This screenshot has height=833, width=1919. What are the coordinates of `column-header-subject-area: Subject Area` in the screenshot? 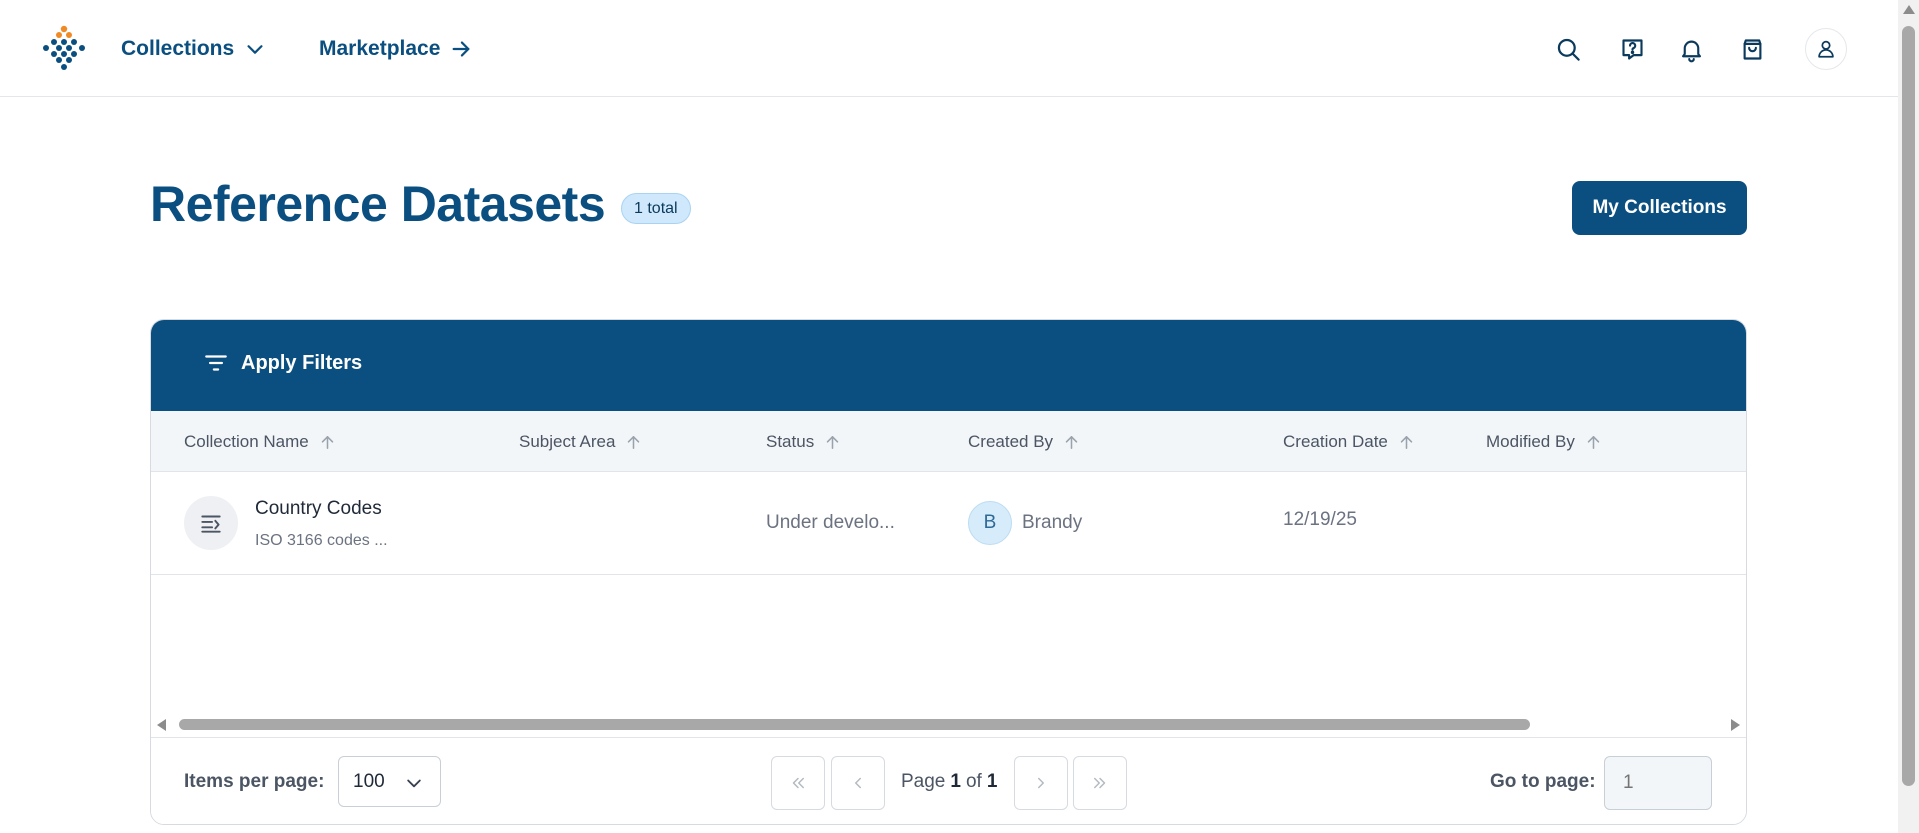 It's located at (580, 442).